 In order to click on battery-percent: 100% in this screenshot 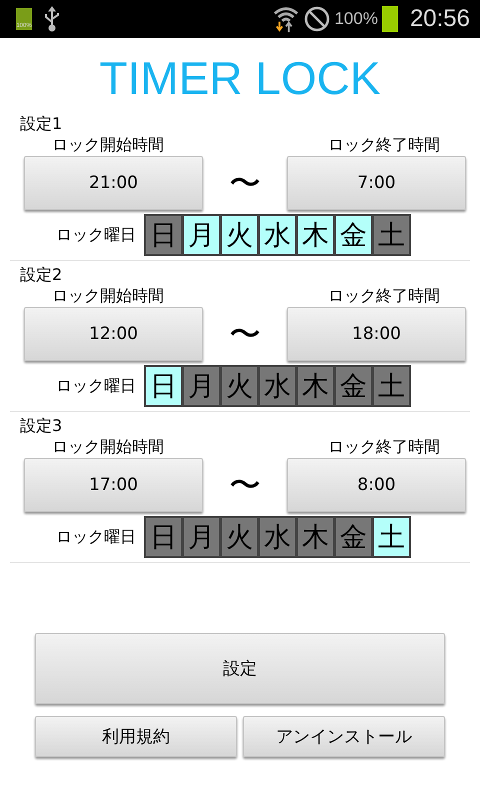, I will do `click(356, 19)`.